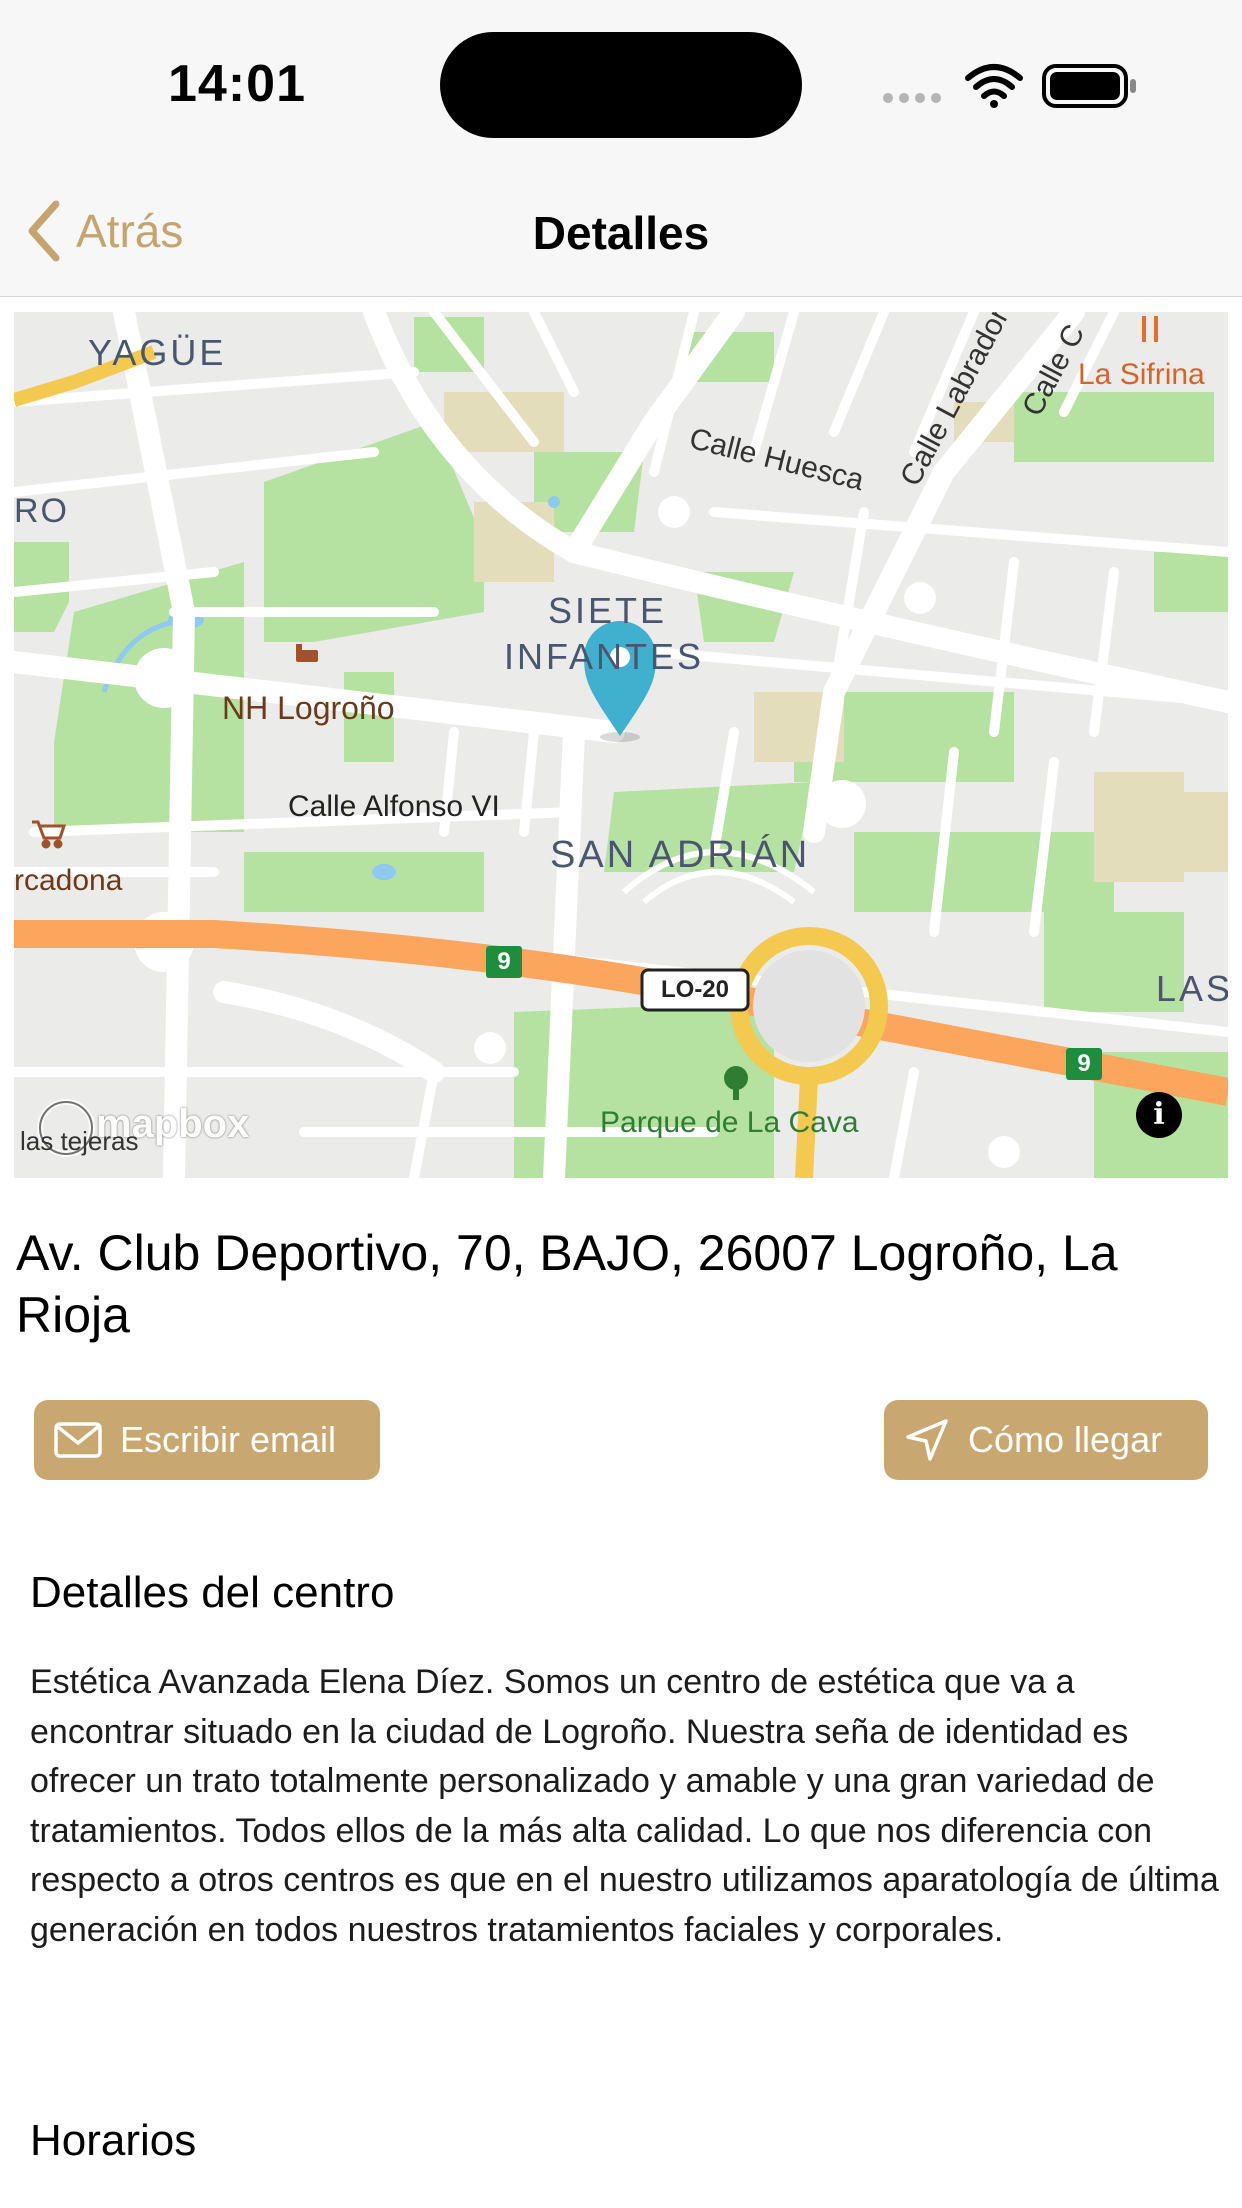 This screenshot has width=1242, height=2208. I want to click on map-label-nh-logrono: NH Logroño, so click(308, 708).